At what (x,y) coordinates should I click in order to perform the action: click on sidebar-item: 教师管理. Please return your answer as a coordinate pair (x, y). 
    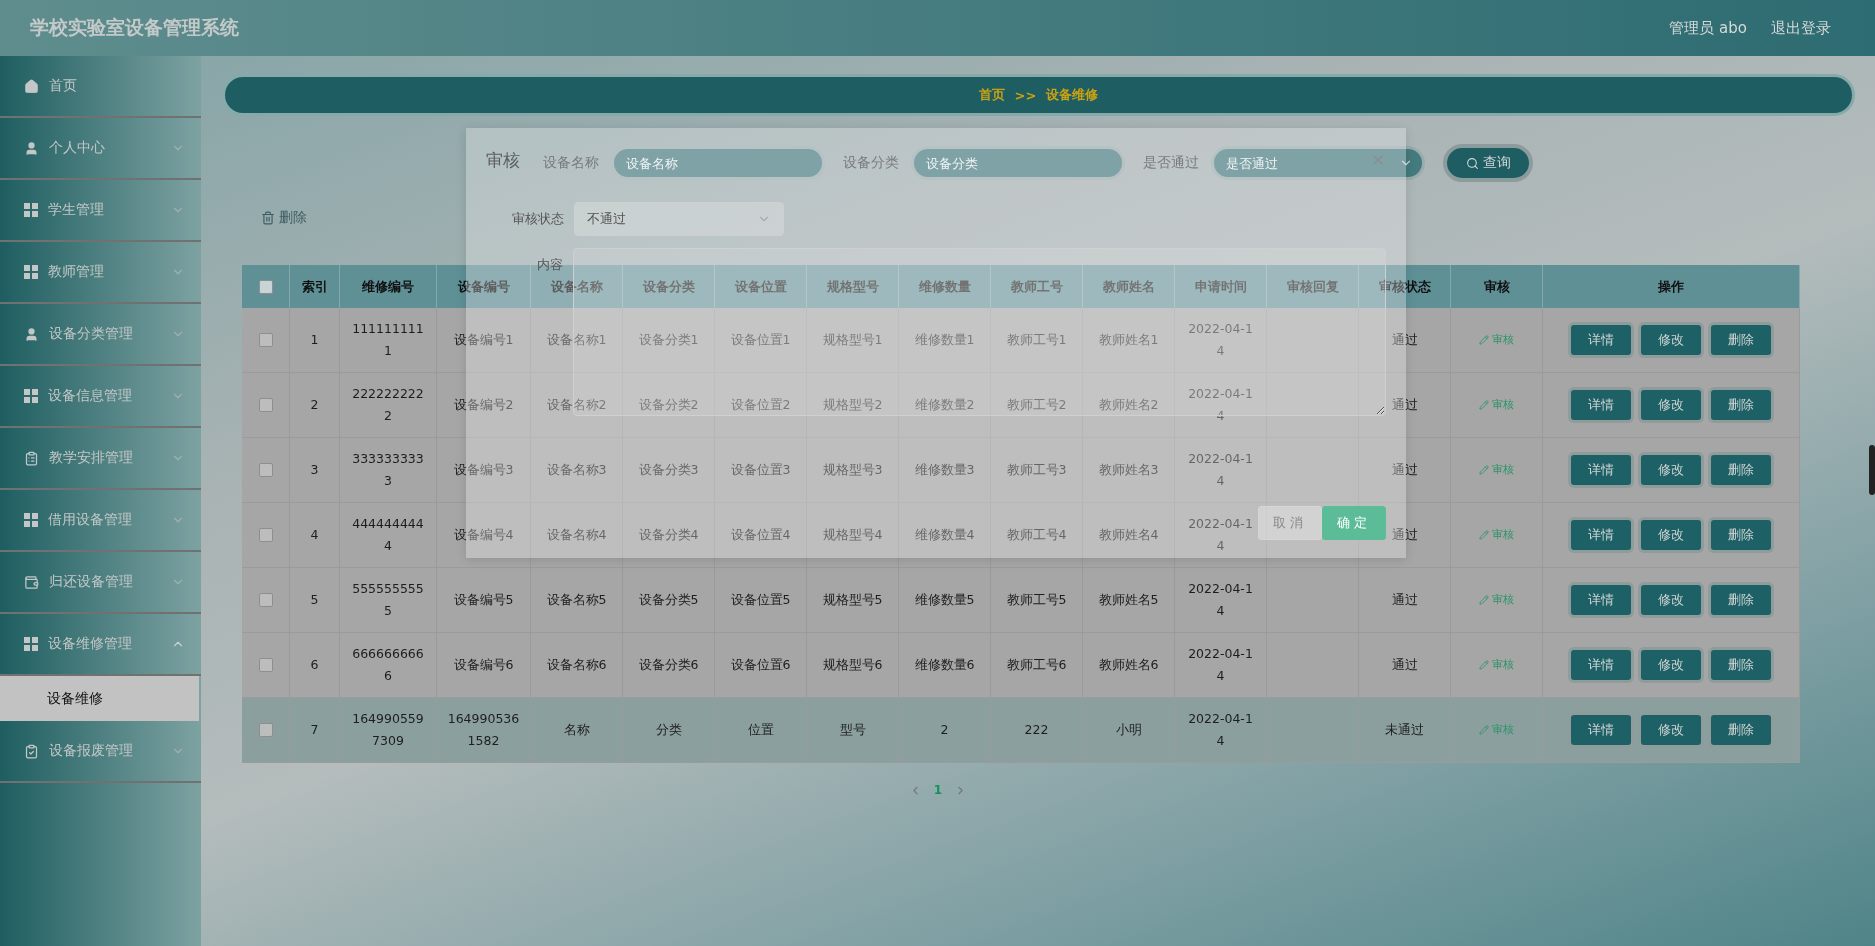
    Looking at the image, I should click on (100, 273).